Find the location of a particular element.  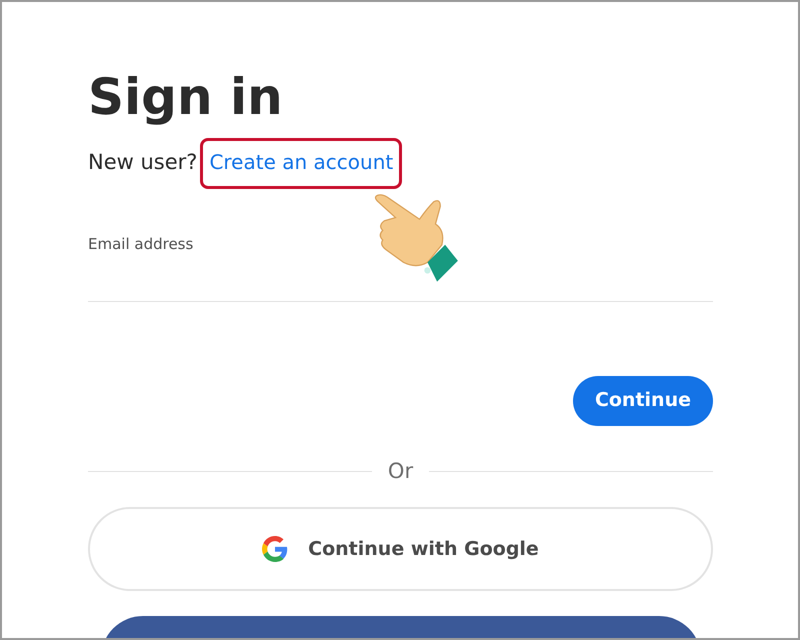

create-account-link: Create an account is located at coordinates (301, 162).